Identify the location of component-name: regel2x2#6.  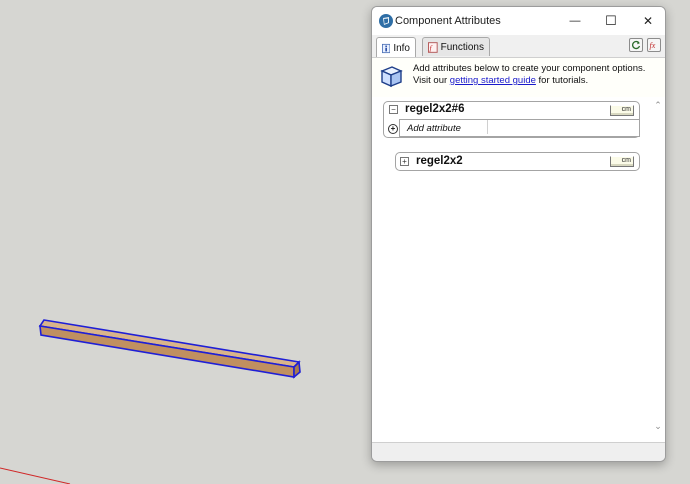
(435, 109).